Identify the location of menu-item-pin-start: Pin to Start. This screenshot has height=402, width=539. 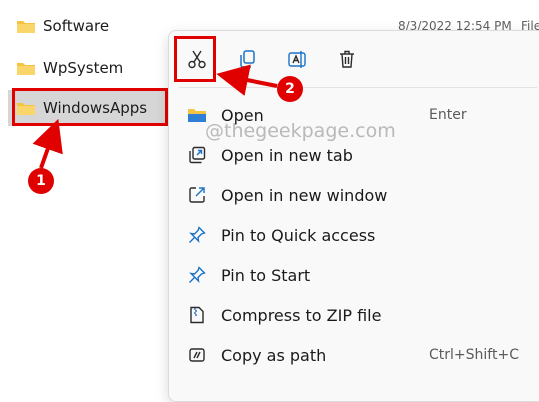
(354, 275).